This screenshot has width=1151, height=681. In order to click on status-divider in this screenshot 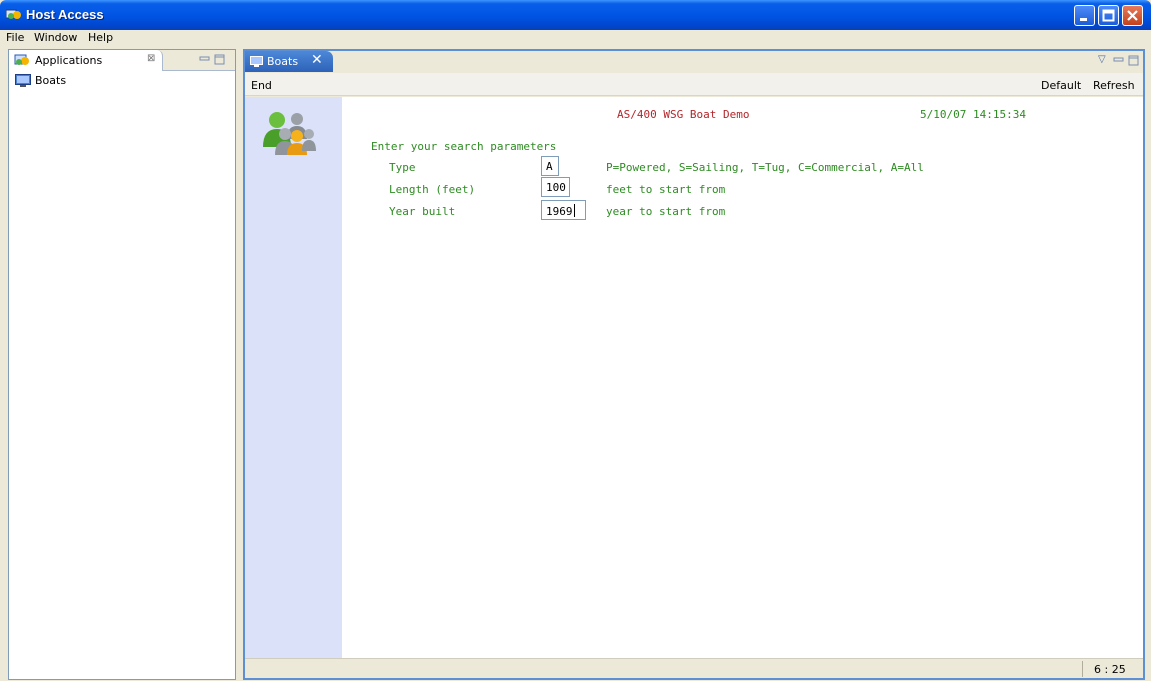, I will do `click(1082, 669)`.